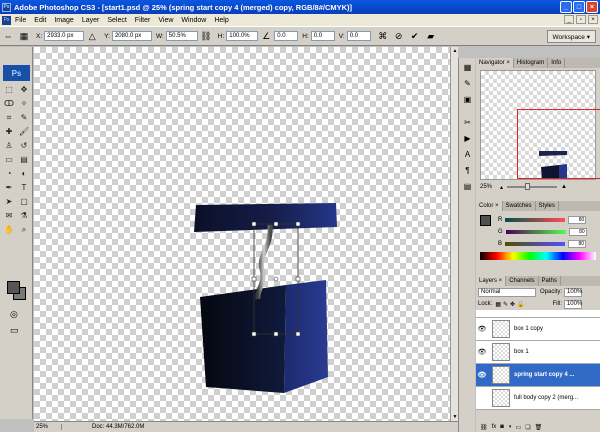  I want to click on zoom-level-field: 25%, so click(48, 427).